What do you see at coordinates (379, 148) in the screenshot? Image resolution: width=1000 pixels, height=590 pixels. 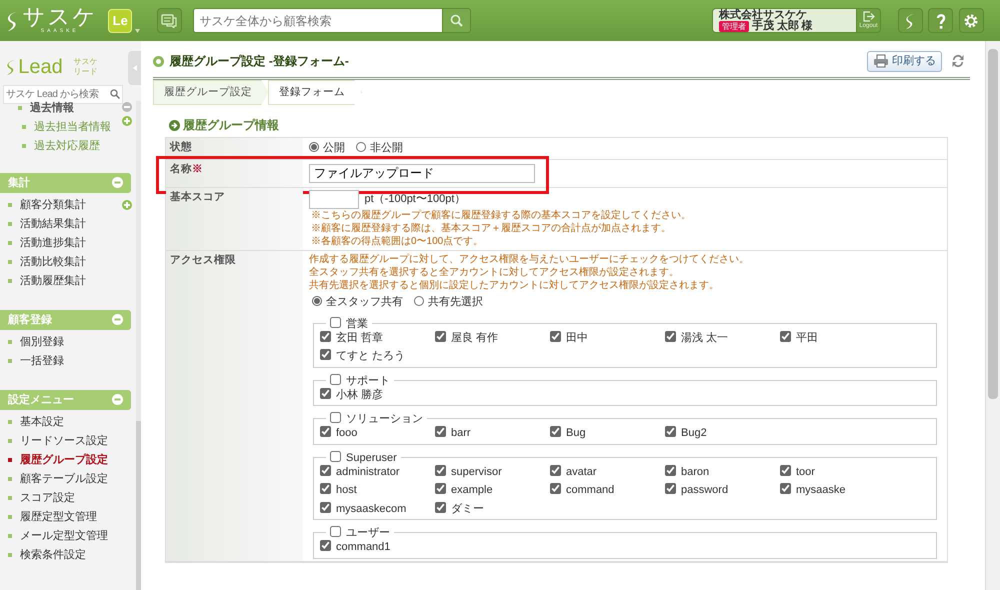 I see `radio-option: 非公開` at bounding box center [379, 148].